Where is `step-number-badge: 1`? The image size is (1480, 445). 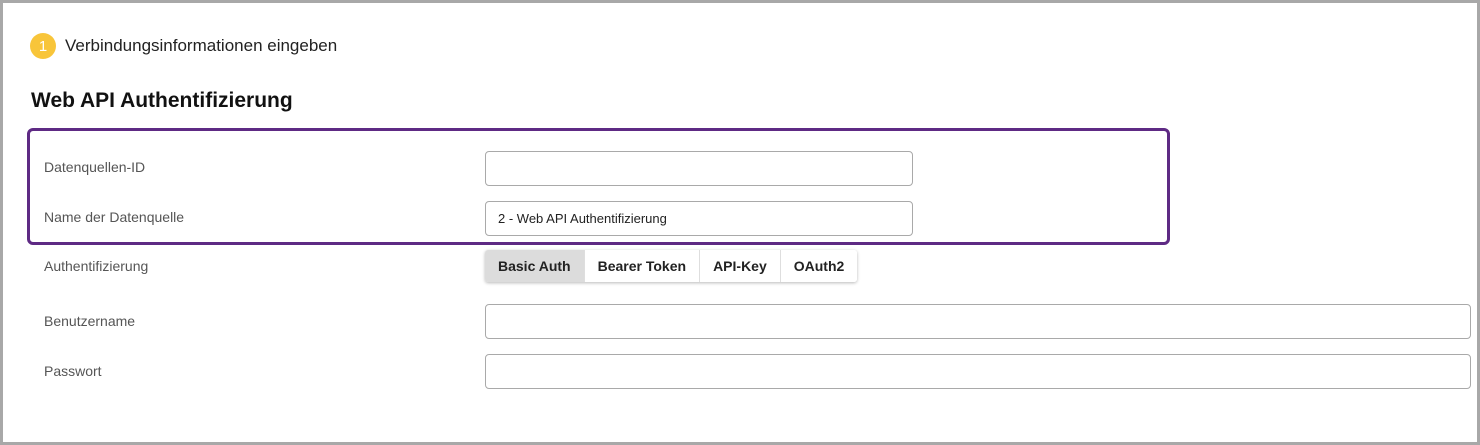
step-number-badge: 1 is located at coordinates (43, 46).